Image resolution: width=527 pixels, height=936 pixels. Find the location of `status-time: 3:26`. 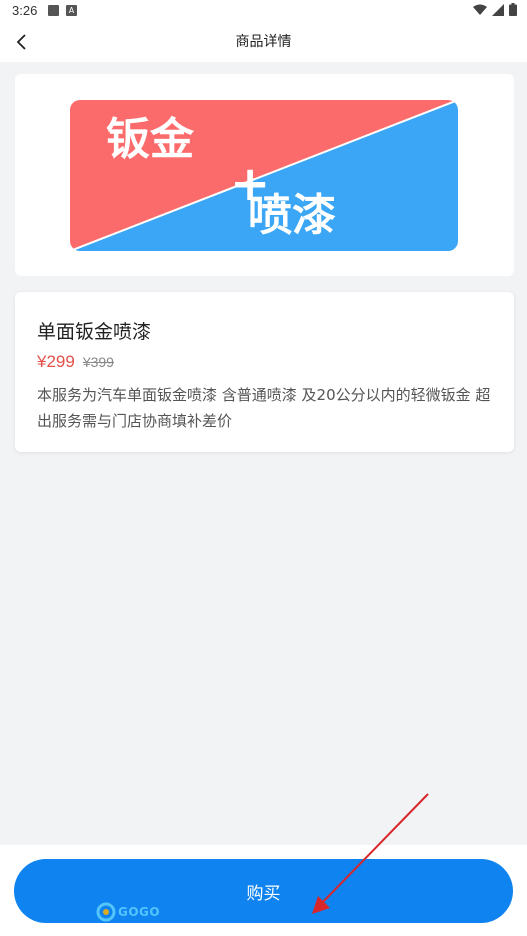

status-time: 3:26 is located at coordinates (25, 10).